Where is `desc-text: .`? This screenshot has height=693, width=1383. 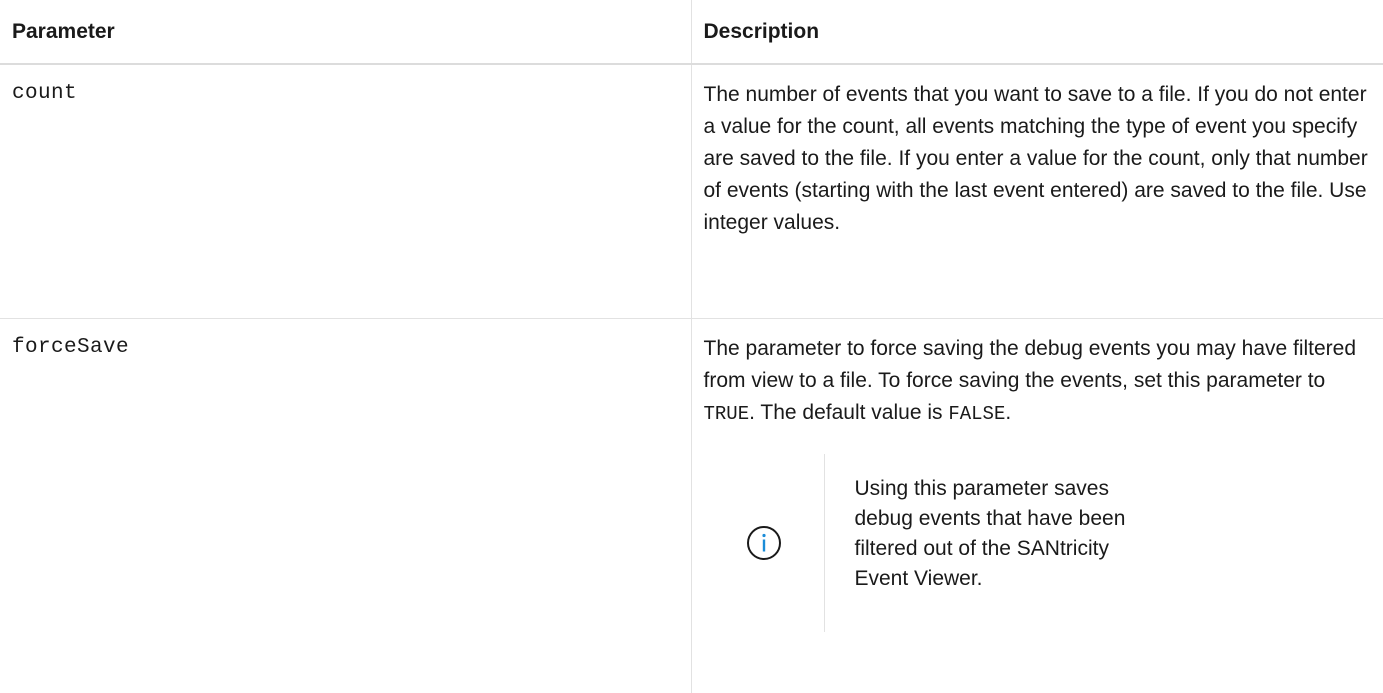
desc-text: . is located at coordinates (1008, 412).